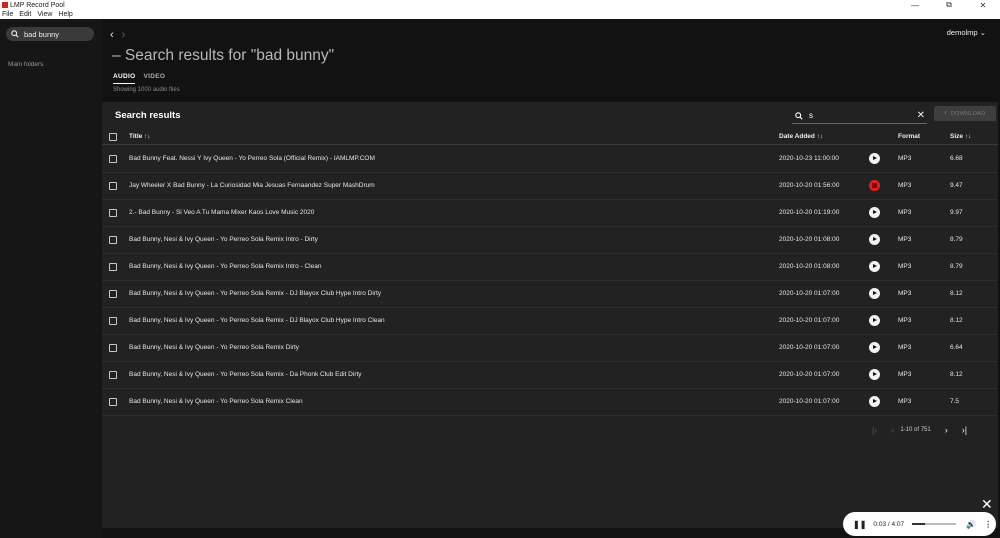 Image resolution: width=1000 pixels, height=538 pixels. I want to click on sidebar-search-input: bad bunny, so click(50, 34).